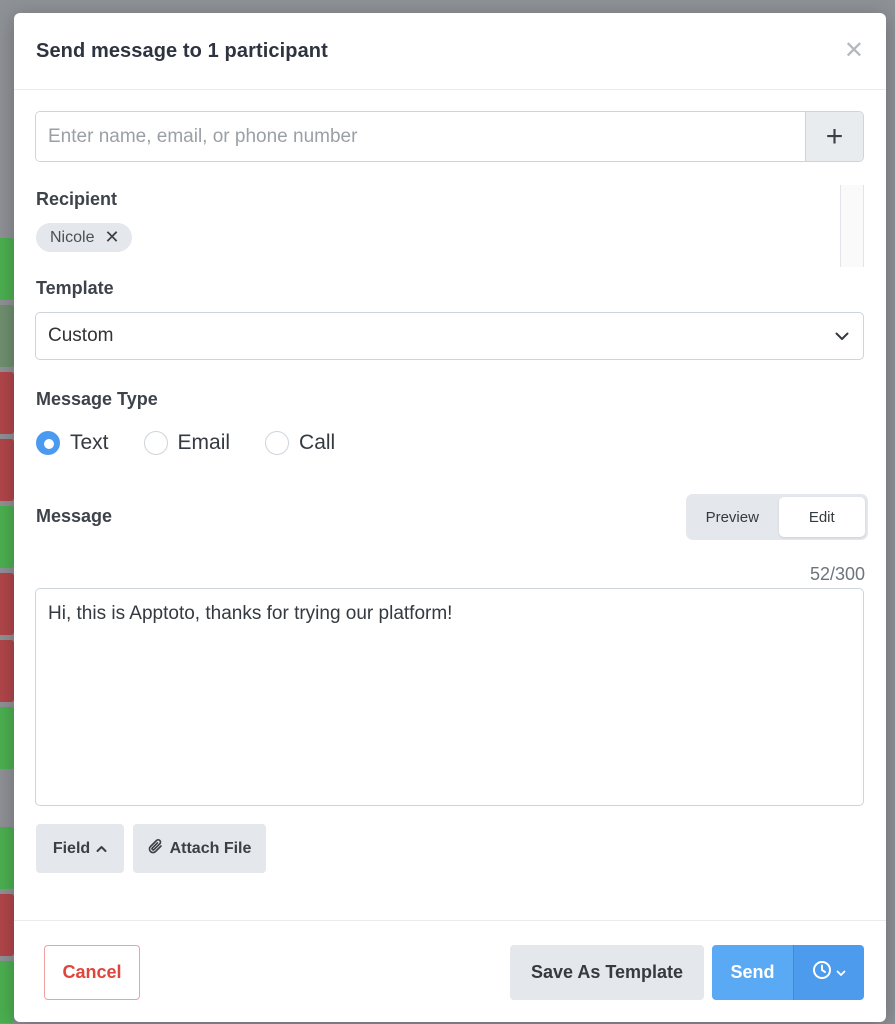 The image size is (895, 1024). I want to click on save-as-template-button: Save As Template, so click(607, 972).